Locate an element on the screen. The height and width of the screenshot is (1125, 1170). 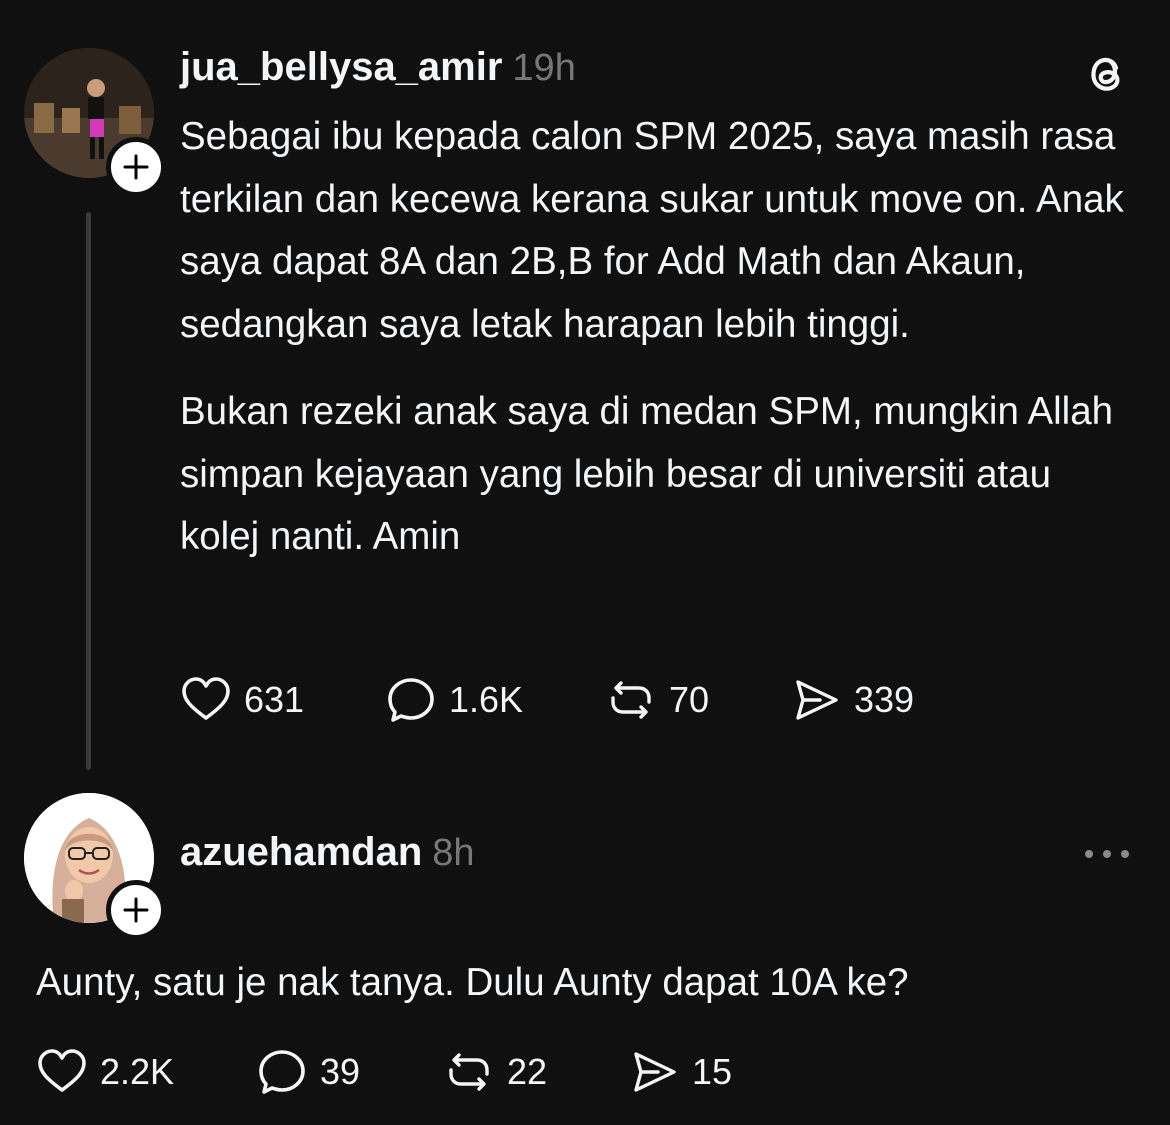
post-time: 19h is located at coordinates (544, 68).